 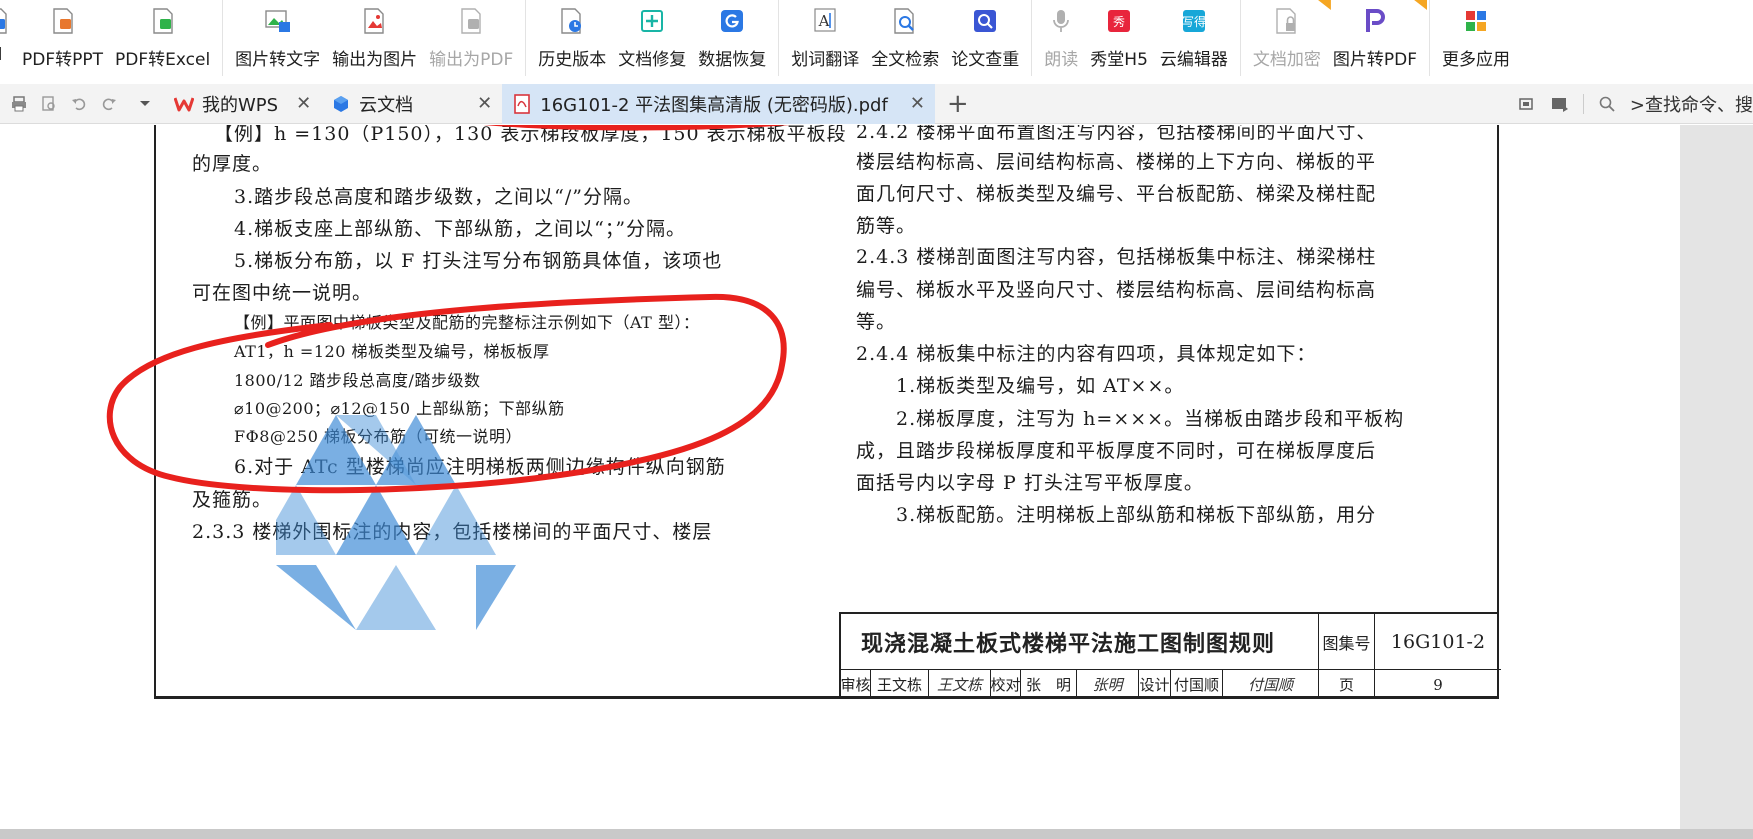 I want to click on tab-pdf-document: 16G101-2 平法图集高清版 (无密码版).pdf ✕, so click(x=718, y=103).